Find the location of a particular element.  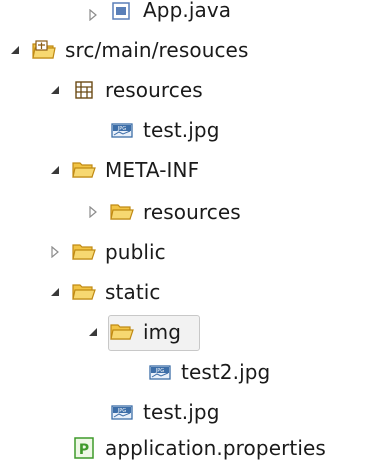

tree-item-resources-package: resources is located at coordinates (125, 90).